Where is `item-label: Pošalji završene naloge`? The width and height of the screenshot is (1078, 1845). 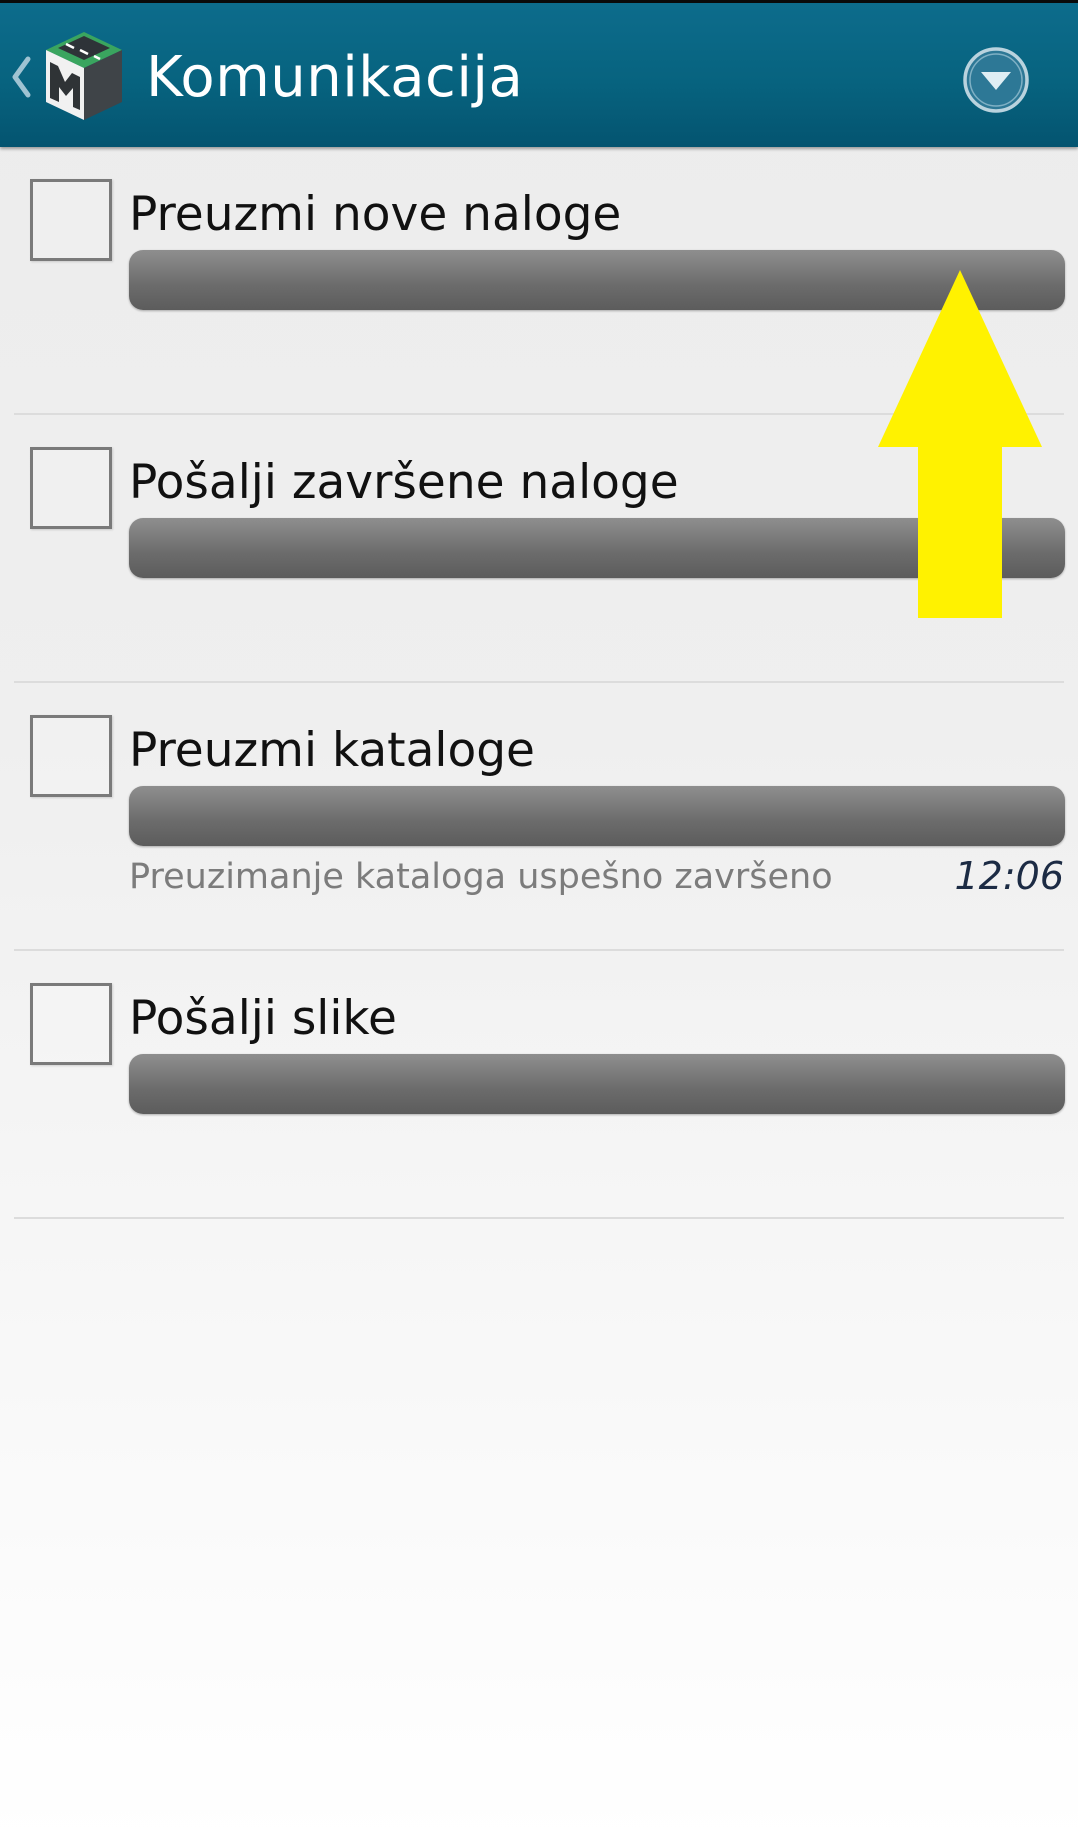 item-label: Pošalji završene naloge is located at coordinates (404, 482).